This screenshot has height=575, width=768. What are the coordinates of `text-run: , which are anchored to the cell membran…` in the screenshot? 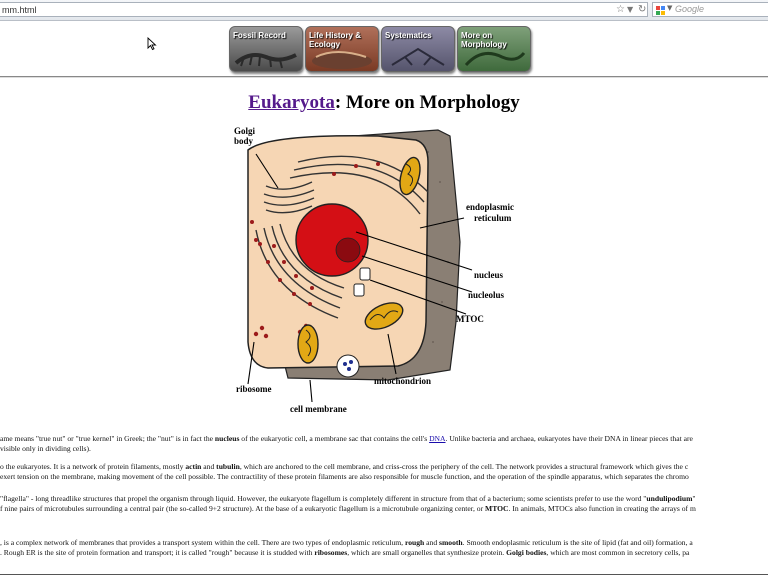 It's located at (464, 466).